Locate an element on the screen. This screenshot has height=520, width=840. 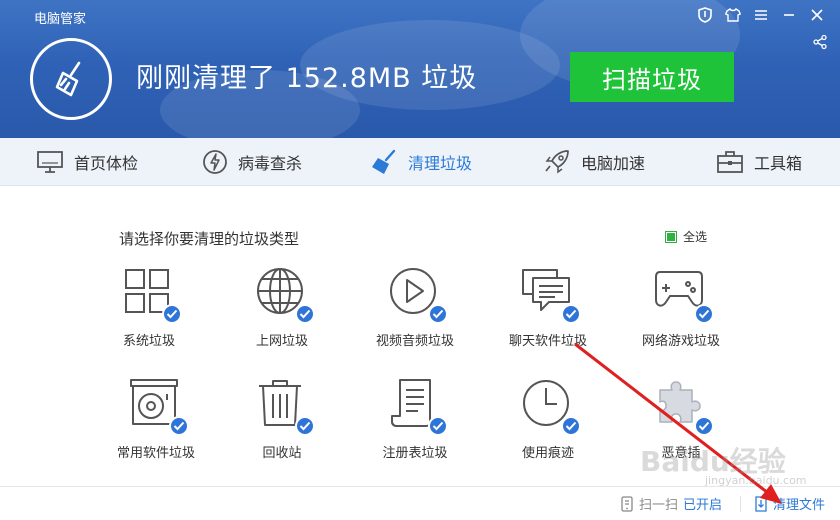
rocket-icon is located at coordinates (557, 162).